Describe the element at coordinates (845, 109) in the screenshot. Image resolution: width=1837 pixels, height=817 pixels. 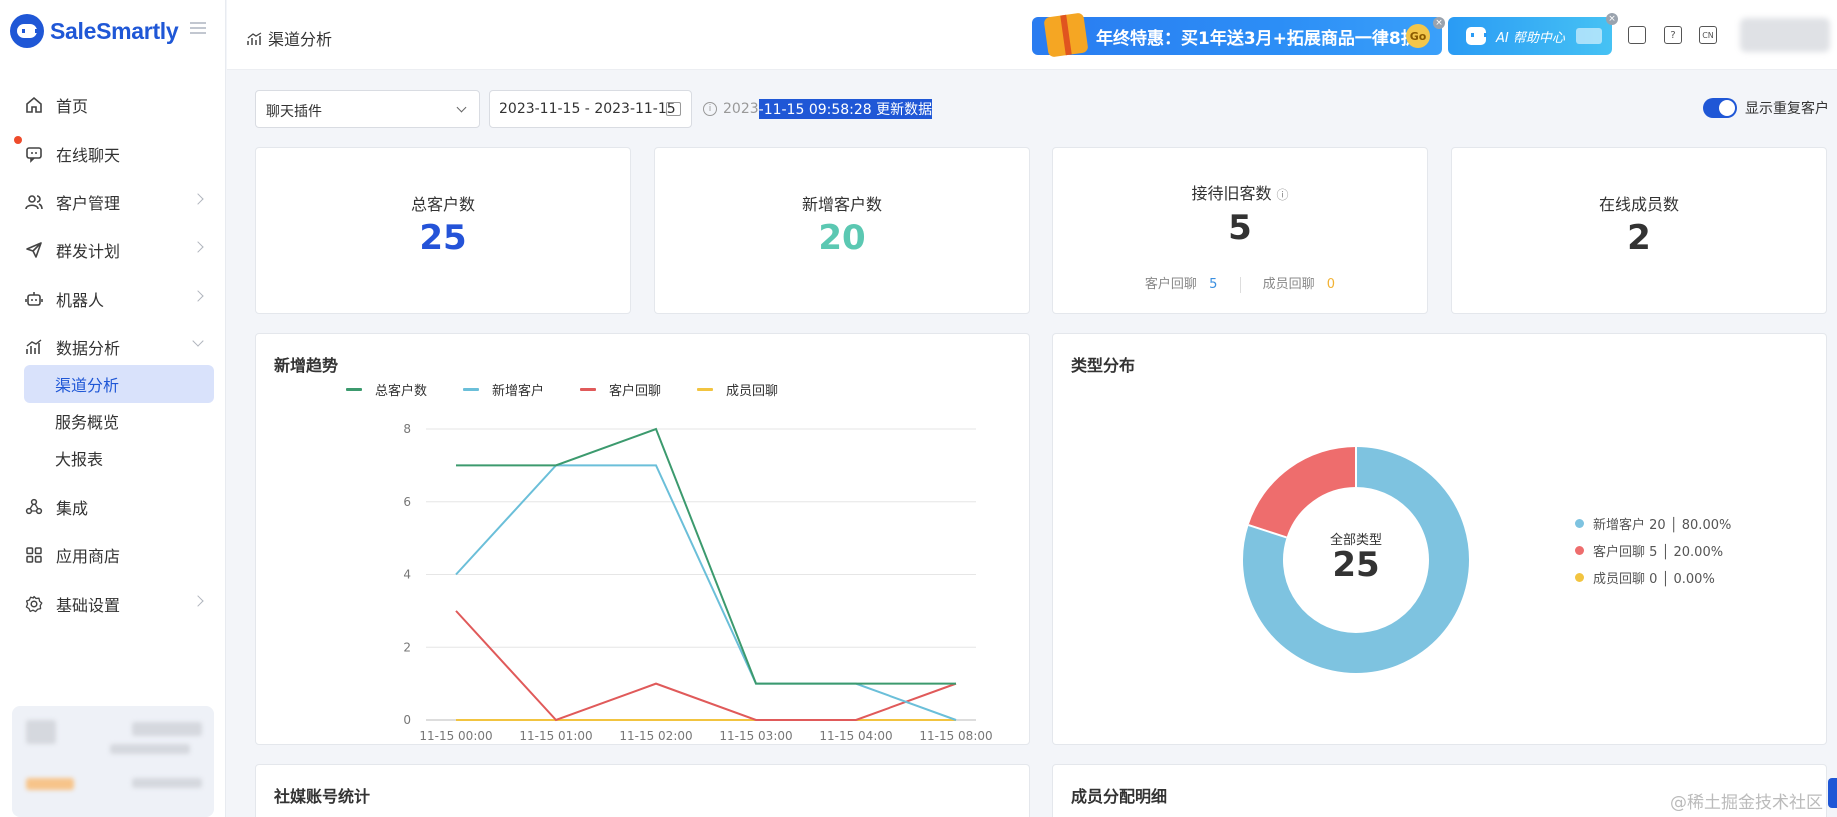
I see `update-selected-text: -11-15 09:58:28 更新数据` at that location.